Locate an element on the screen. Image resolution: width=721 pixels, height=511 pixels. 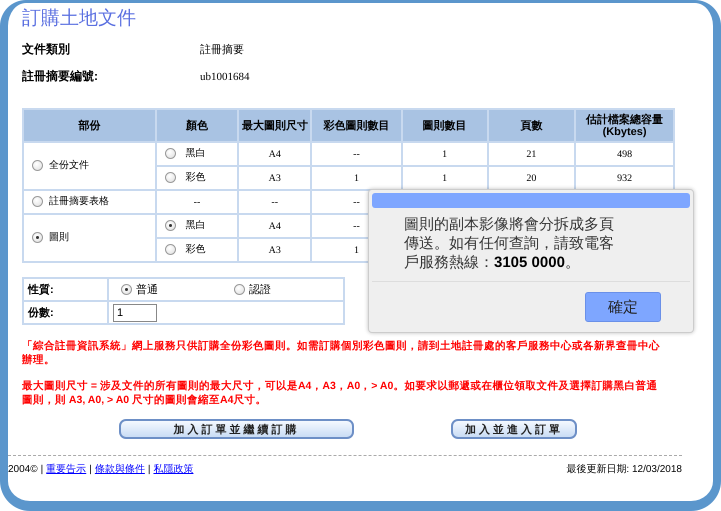
footer-link: 條款與條件 is located at coordinates (119, 469).